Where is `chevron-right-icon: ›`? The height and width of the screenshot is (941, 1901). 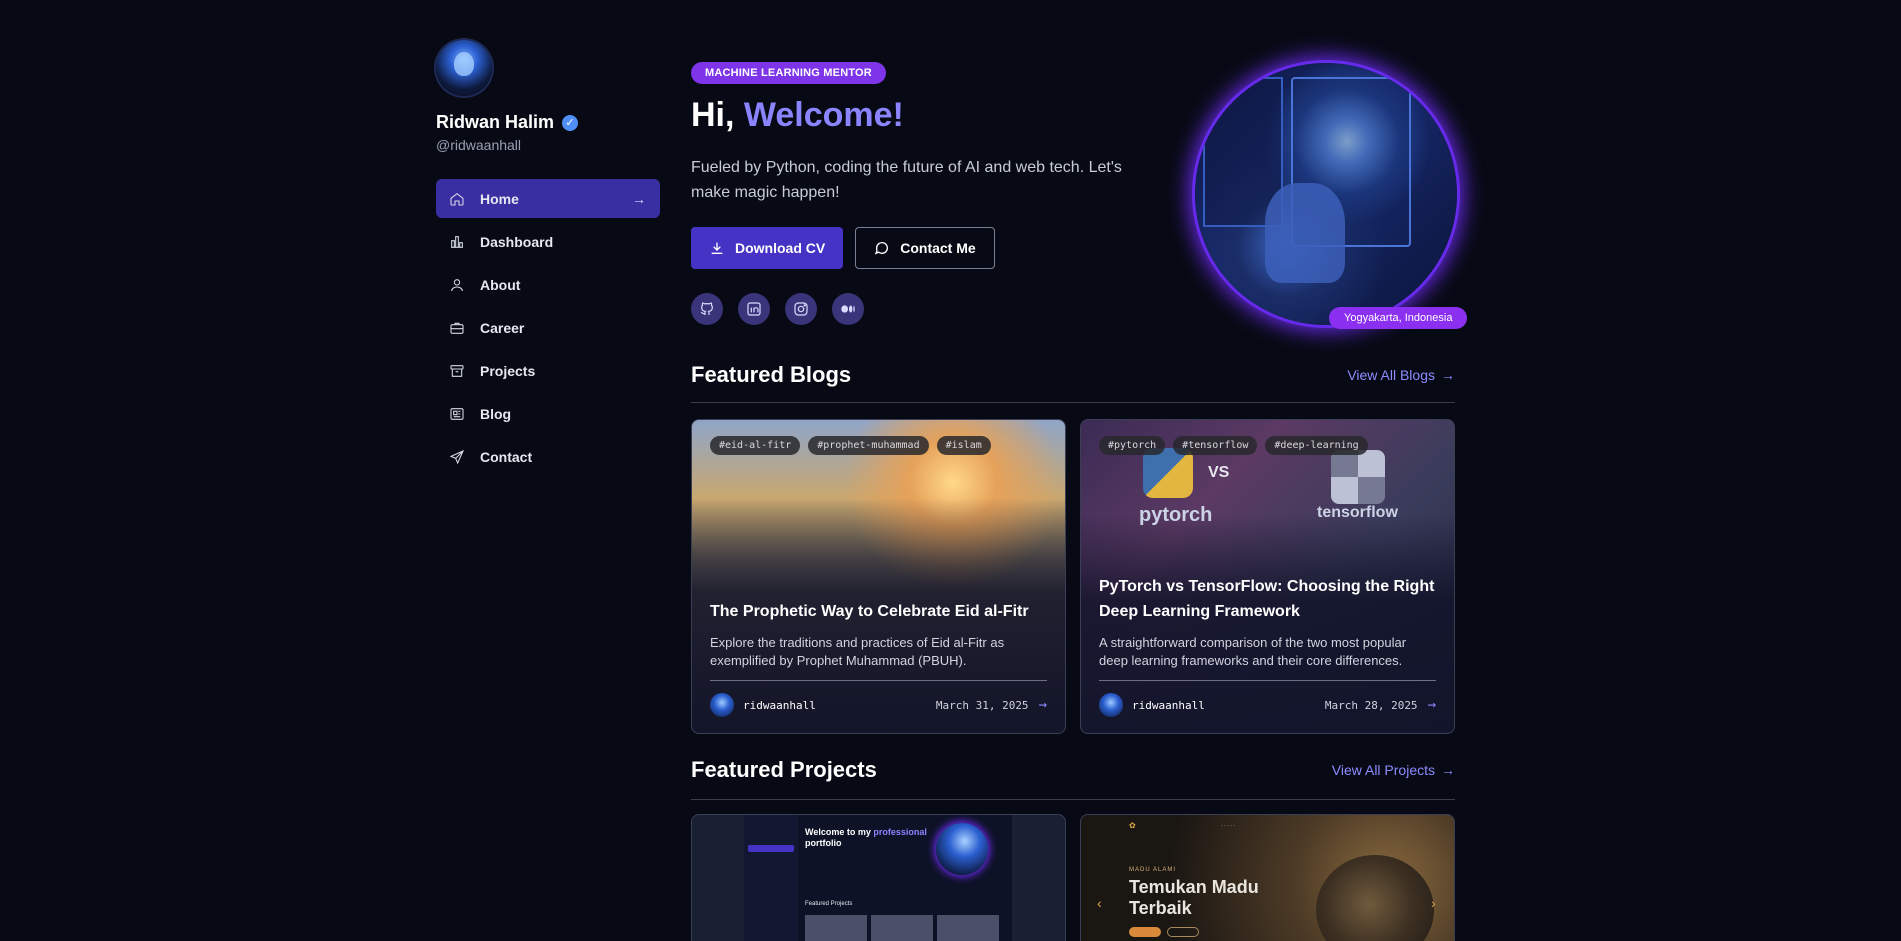 chevron-right-icon: › is located at coordinates (1433, 903).